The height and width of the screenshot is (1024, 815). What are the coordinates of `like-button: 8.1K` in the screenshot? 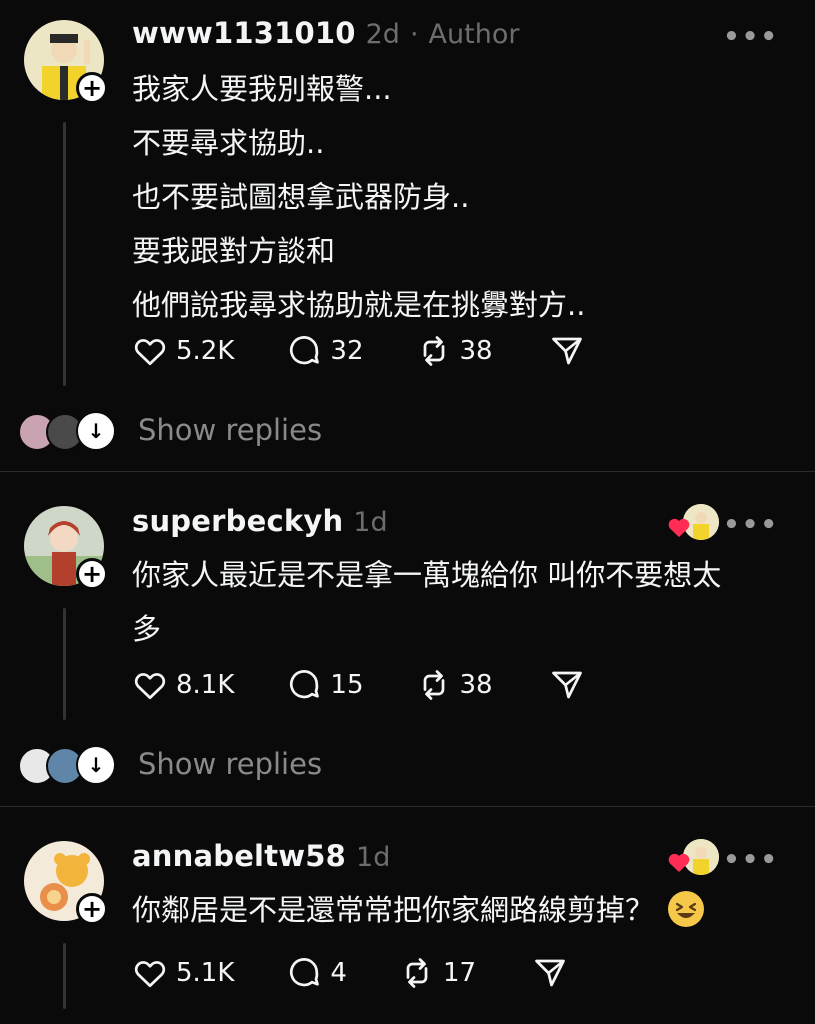 It's located at (183, 685).